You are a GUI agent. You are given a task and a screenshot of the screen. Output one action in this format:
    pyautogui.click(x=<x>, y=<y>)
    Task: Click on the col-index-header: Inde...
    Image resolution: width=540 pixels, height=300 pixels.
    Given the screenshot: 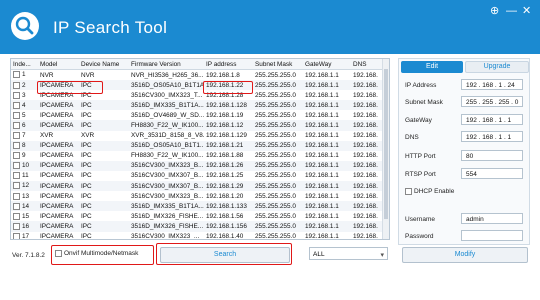 What is the action you would take?
    pyautogui.click(x=24, y=64)
    